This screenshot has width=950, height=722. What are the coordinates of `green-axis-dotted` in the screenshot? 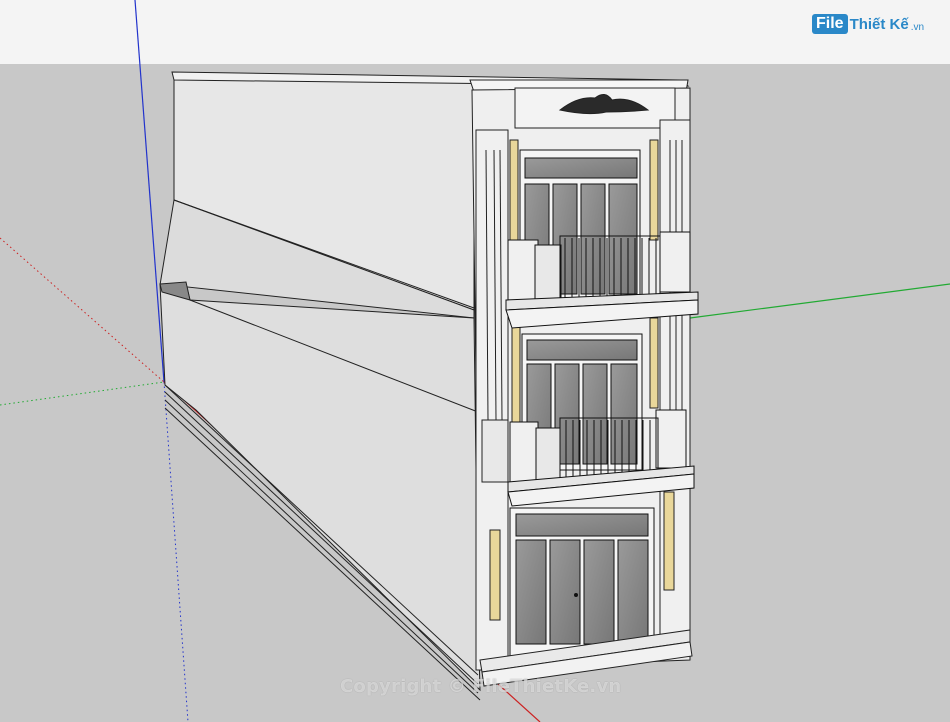 It's located at (82, 393).